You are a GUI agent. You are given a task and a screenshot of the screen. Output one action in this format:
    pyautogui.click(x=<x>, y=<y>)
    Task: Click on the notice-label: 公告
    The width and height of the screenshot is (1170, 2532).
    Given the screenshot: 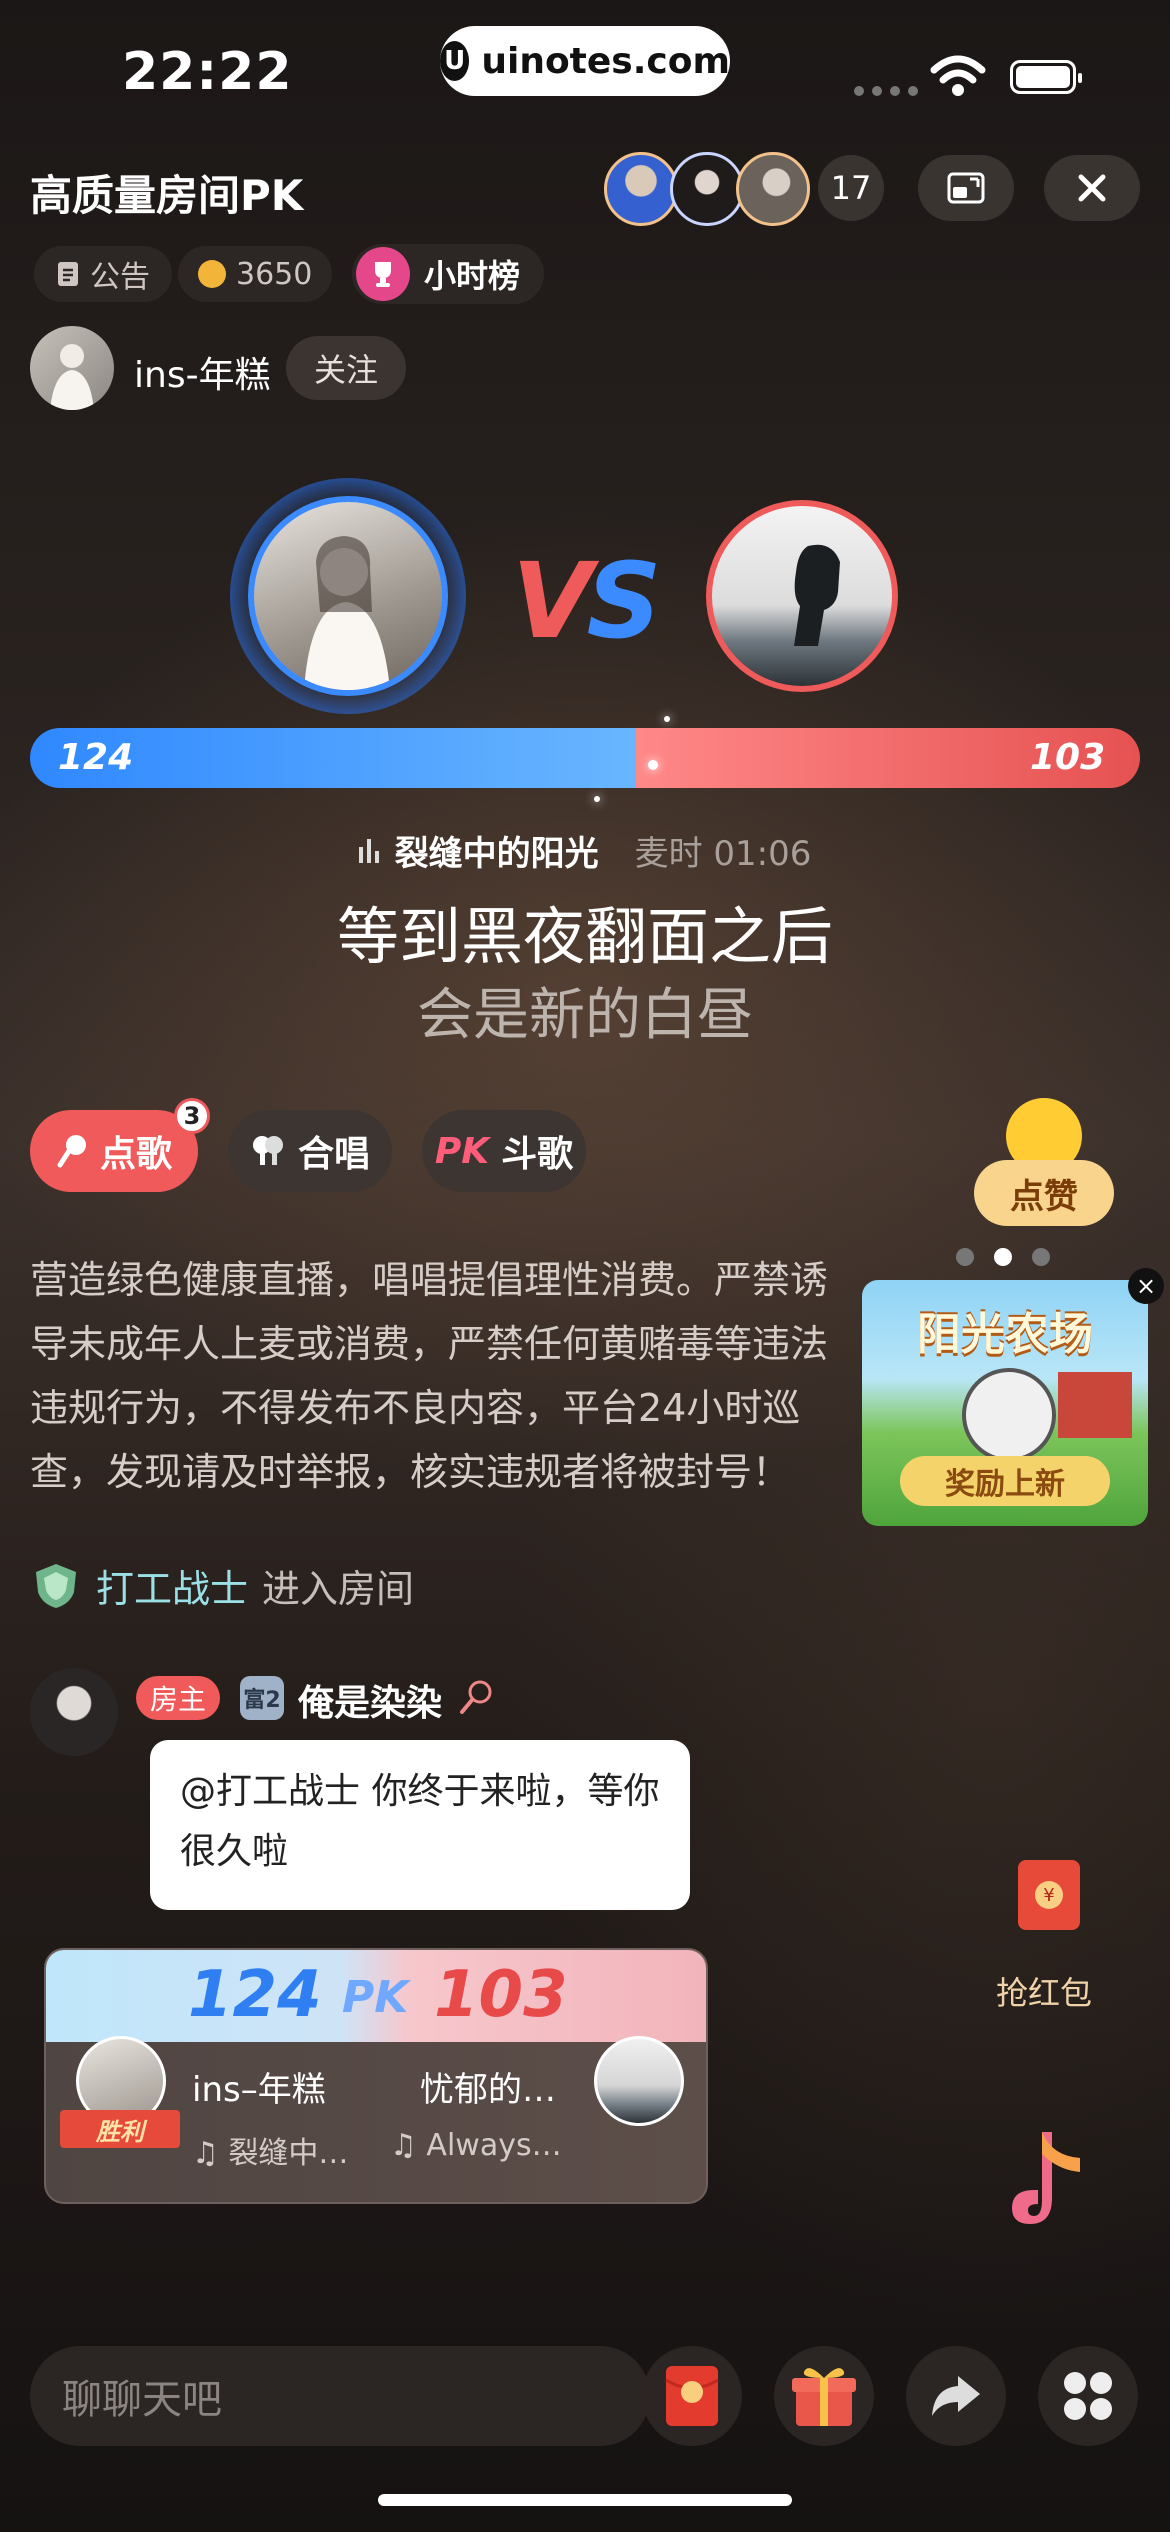 What is the action you would take?
    pyautogui.click(x=120, y=277)
    